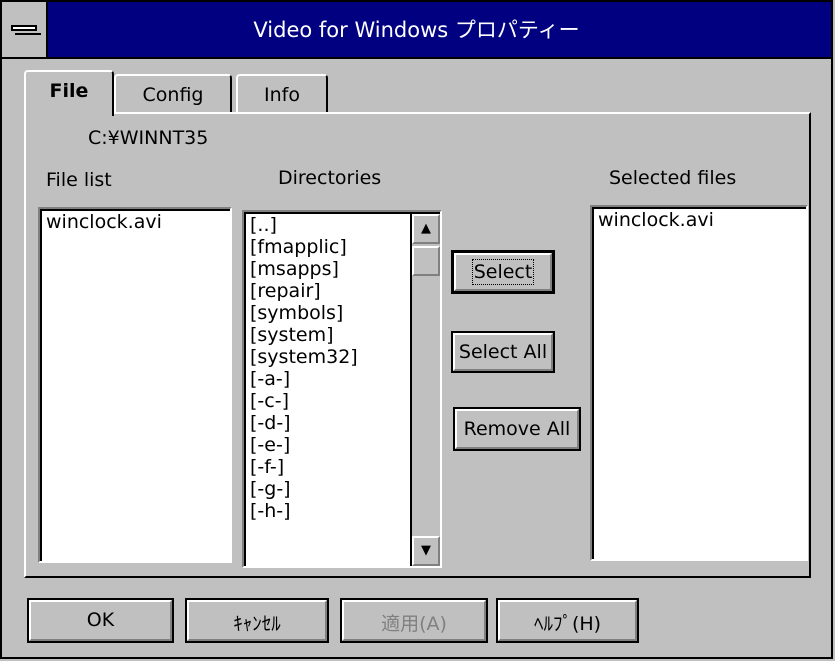 The height and width of the screenshot is (661, 835). What do you see at coordinates (425, 390) in the screenshot?
I see `directories-scrollbar: ▲ ▼` at bounding box center [425, 390].